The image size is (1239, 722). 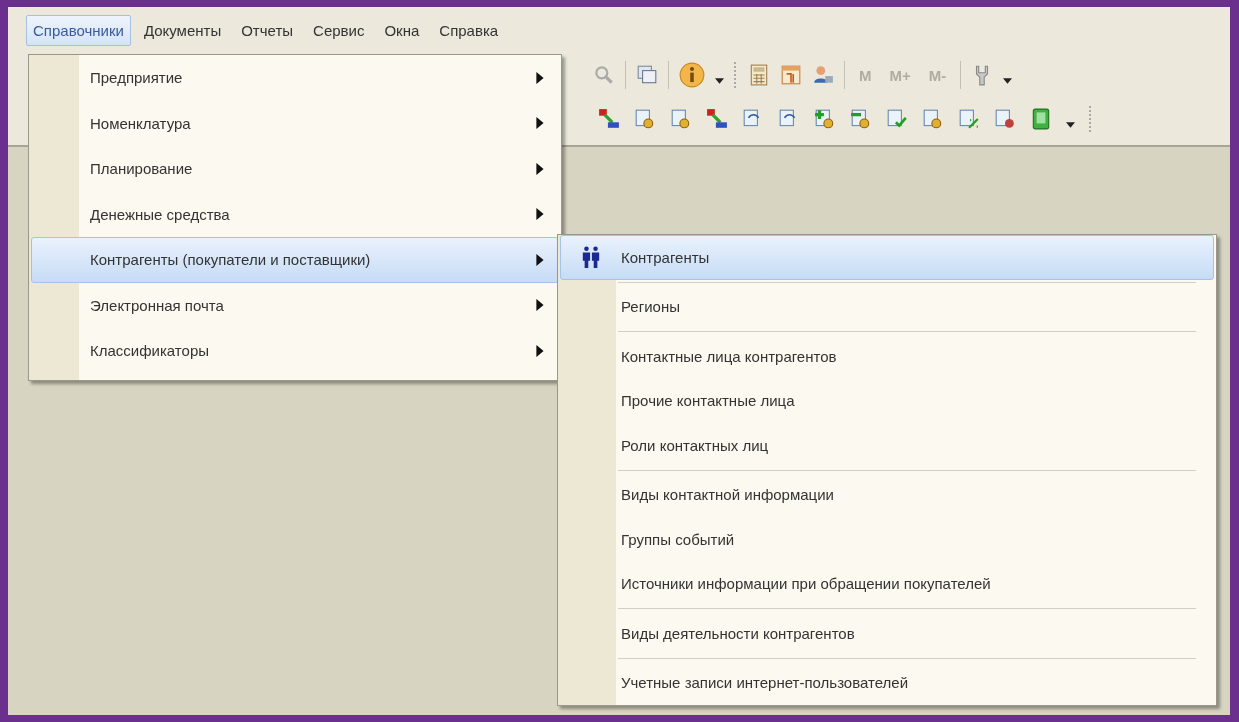 I want to click on menu-item: Регионы, so click(x=887, y=306).